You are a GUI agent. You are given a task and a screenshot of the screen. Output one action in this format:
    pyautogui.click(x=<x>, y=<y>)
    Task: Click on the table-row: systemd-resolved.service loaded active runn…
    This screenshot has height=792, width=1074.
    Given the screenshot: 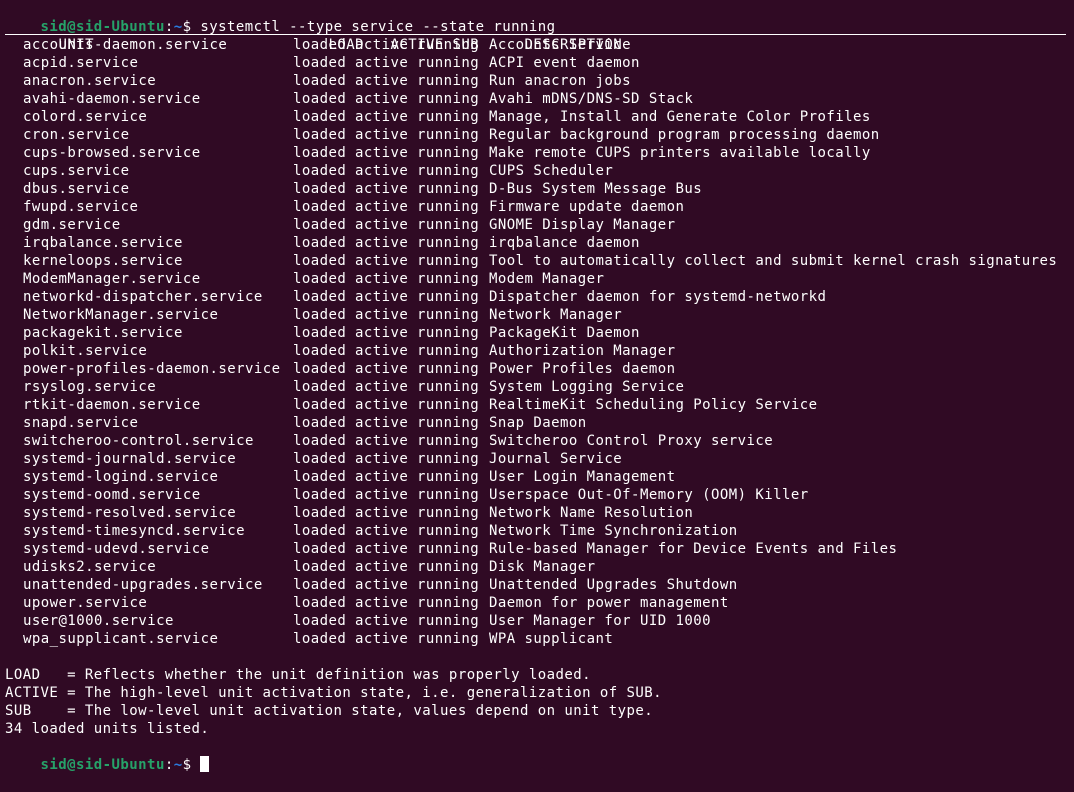 What is the action you would take?
    pyautogui.click(x=539, y=513)
    